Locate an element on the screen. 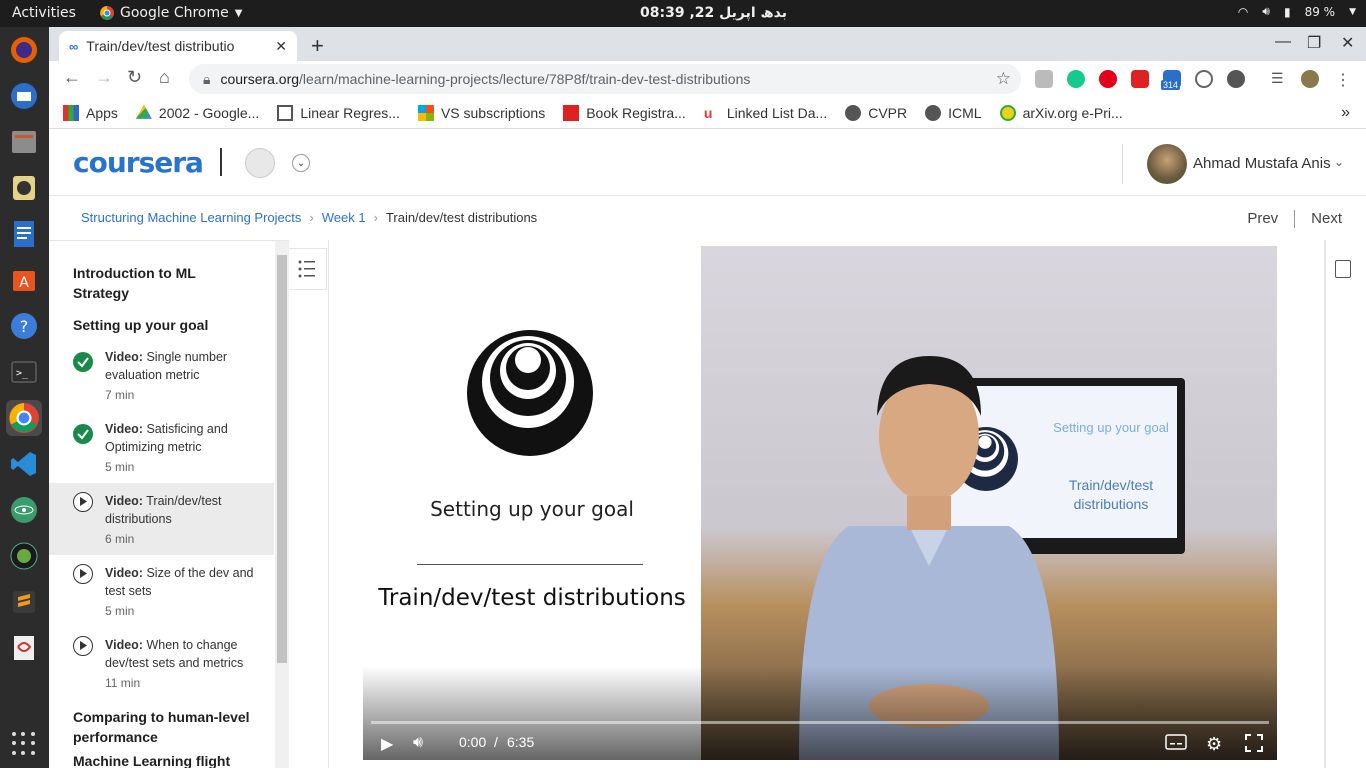 This screenshot has width=1366, height=768. sublime-text-icon is located at coordinates (24, 602).